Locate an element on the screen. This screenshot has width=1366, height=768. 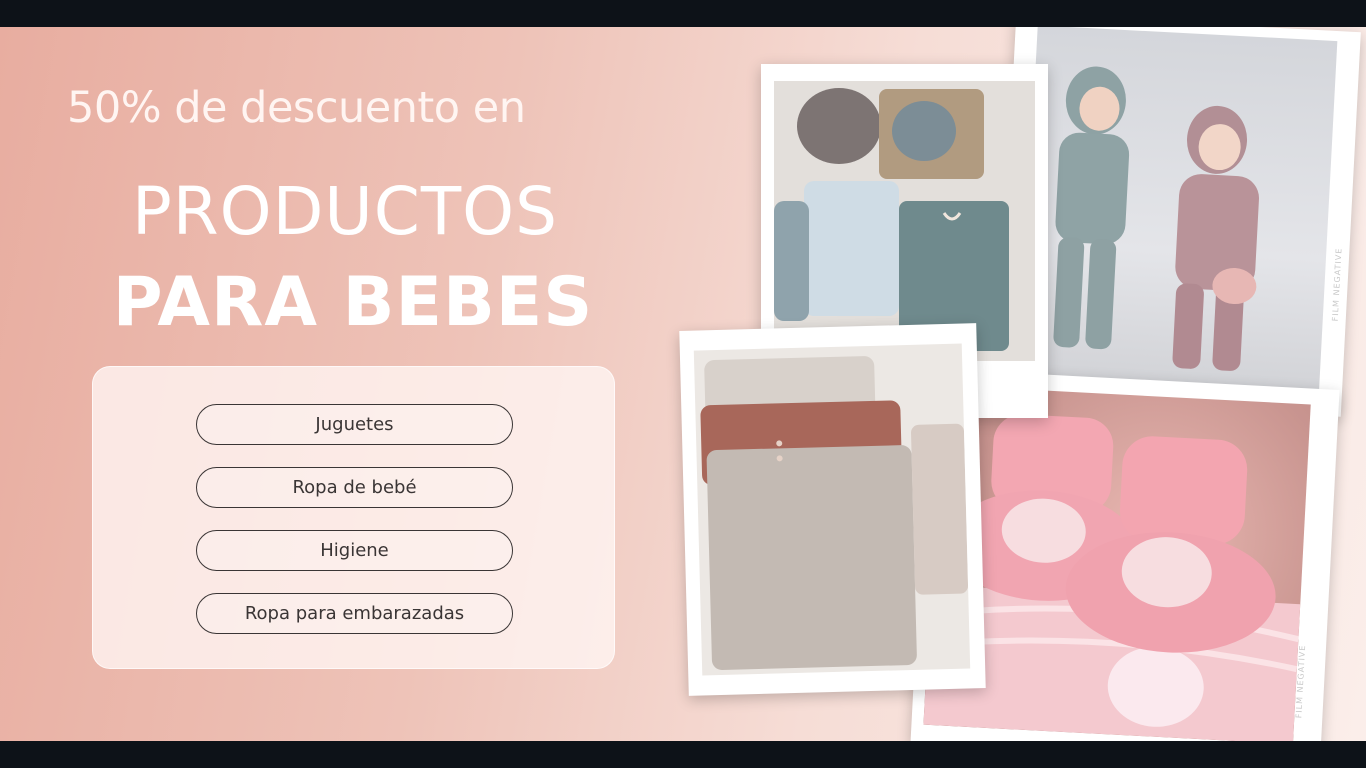
discount-headline: 50% de descuento en is located at coordinates (296, 108).